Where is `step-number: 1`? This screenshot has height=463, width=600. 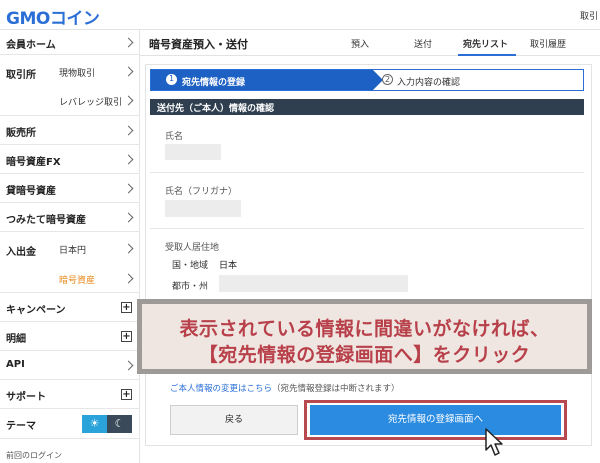 step-number: 1 is located at coordinates (171, 79).